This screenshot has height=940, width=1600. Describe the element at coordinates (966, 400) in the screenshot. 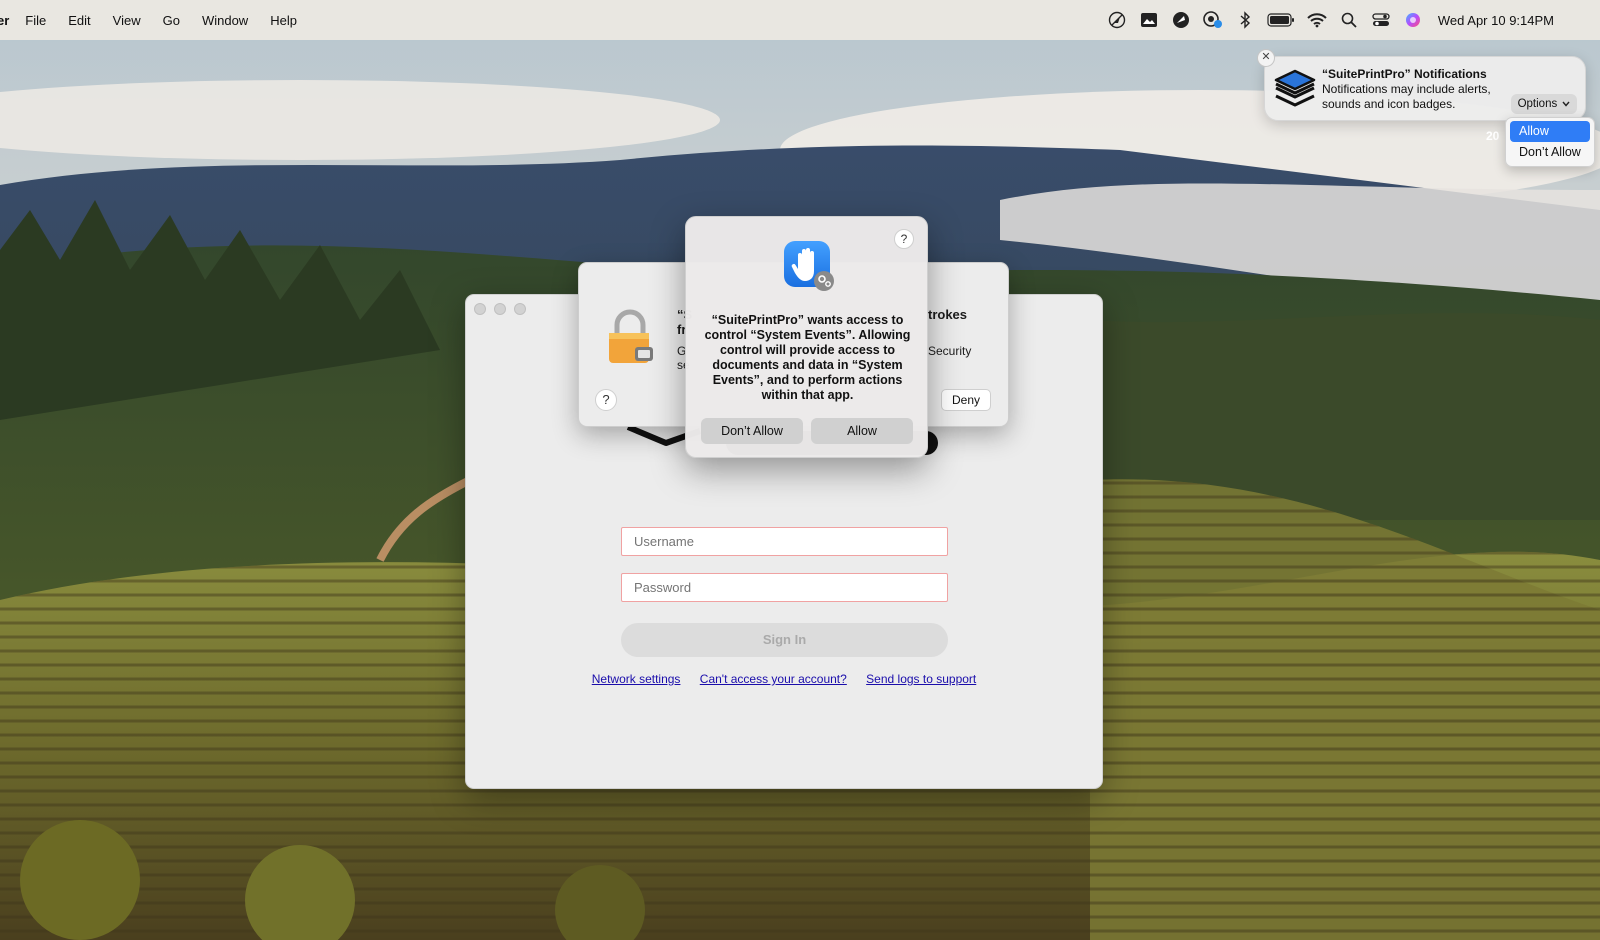

I see `deny-button: Deny` at that location.